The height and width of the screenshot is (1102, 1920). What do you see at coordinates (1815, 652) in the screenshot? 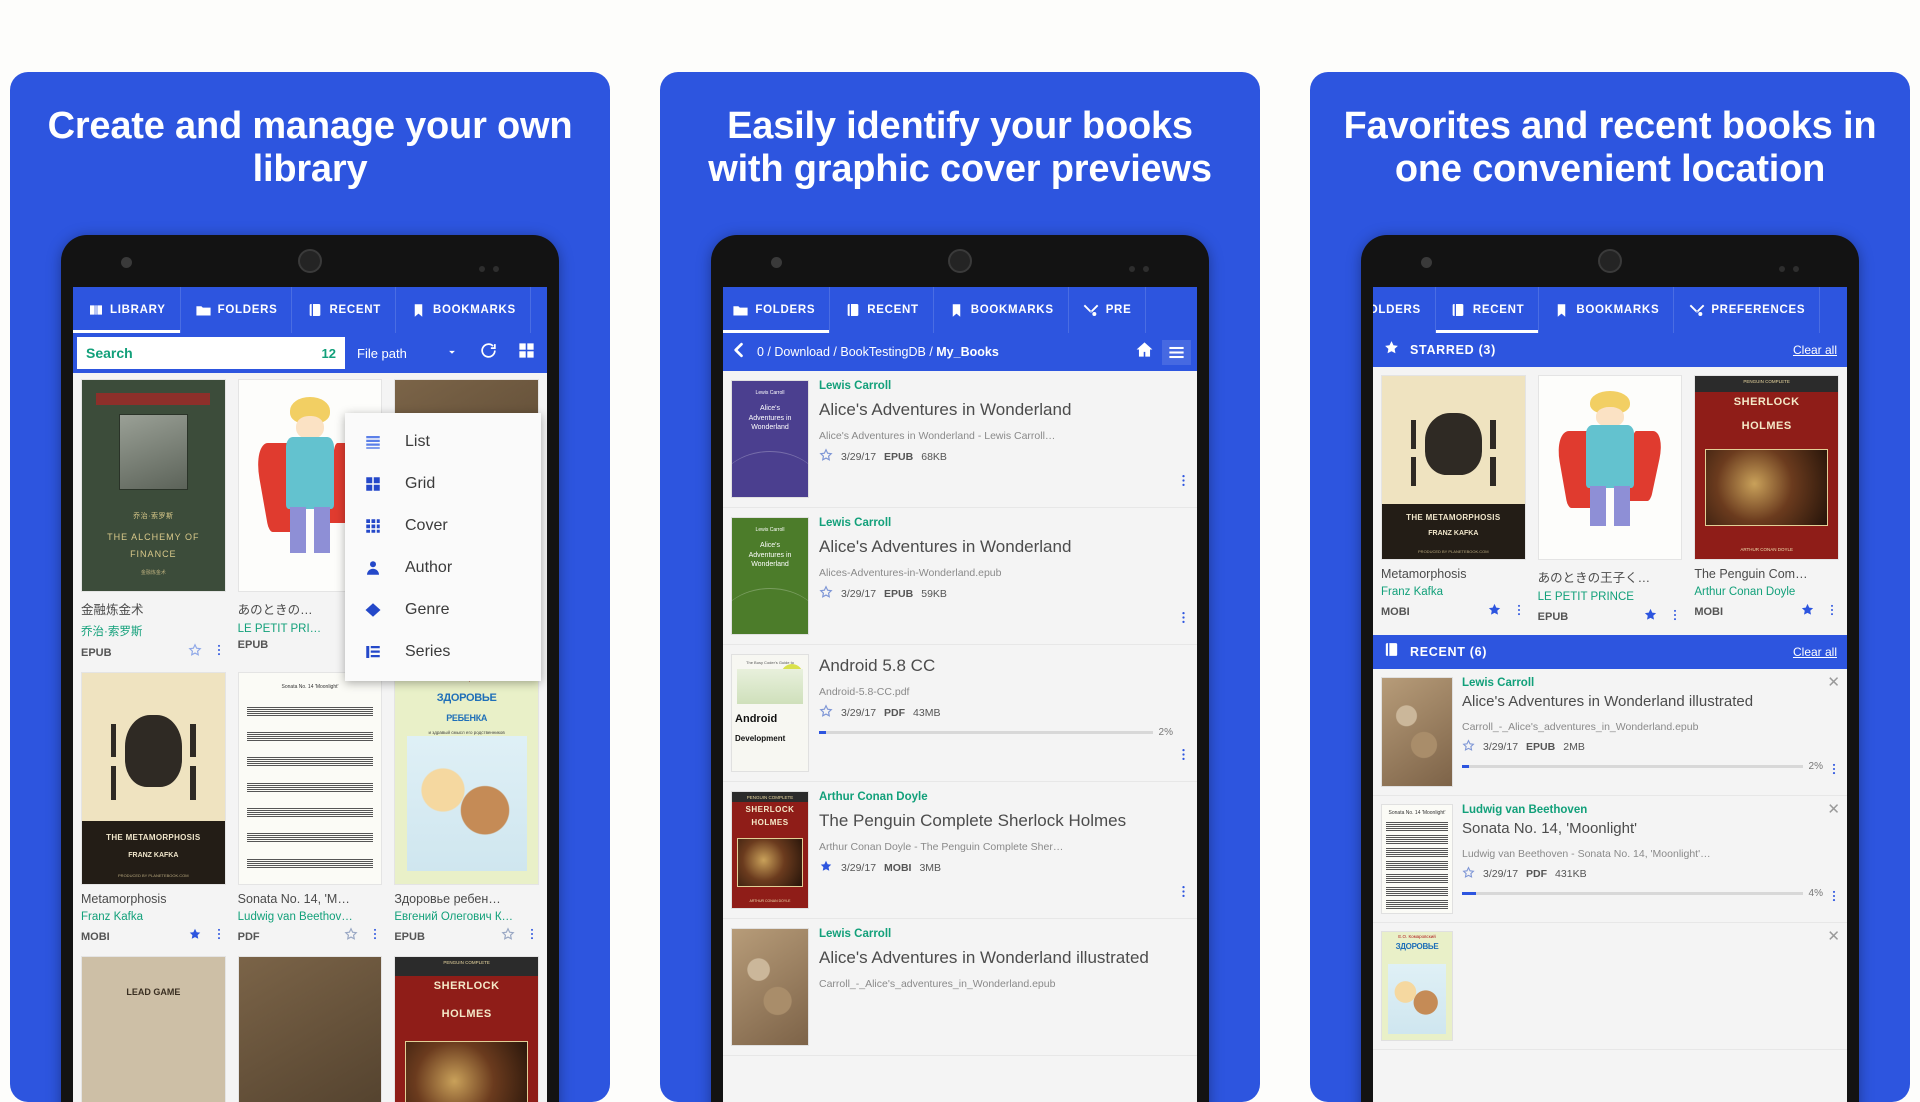
I see `clear-all-recent-button: Clear all` at bounding box center [1815, 652].